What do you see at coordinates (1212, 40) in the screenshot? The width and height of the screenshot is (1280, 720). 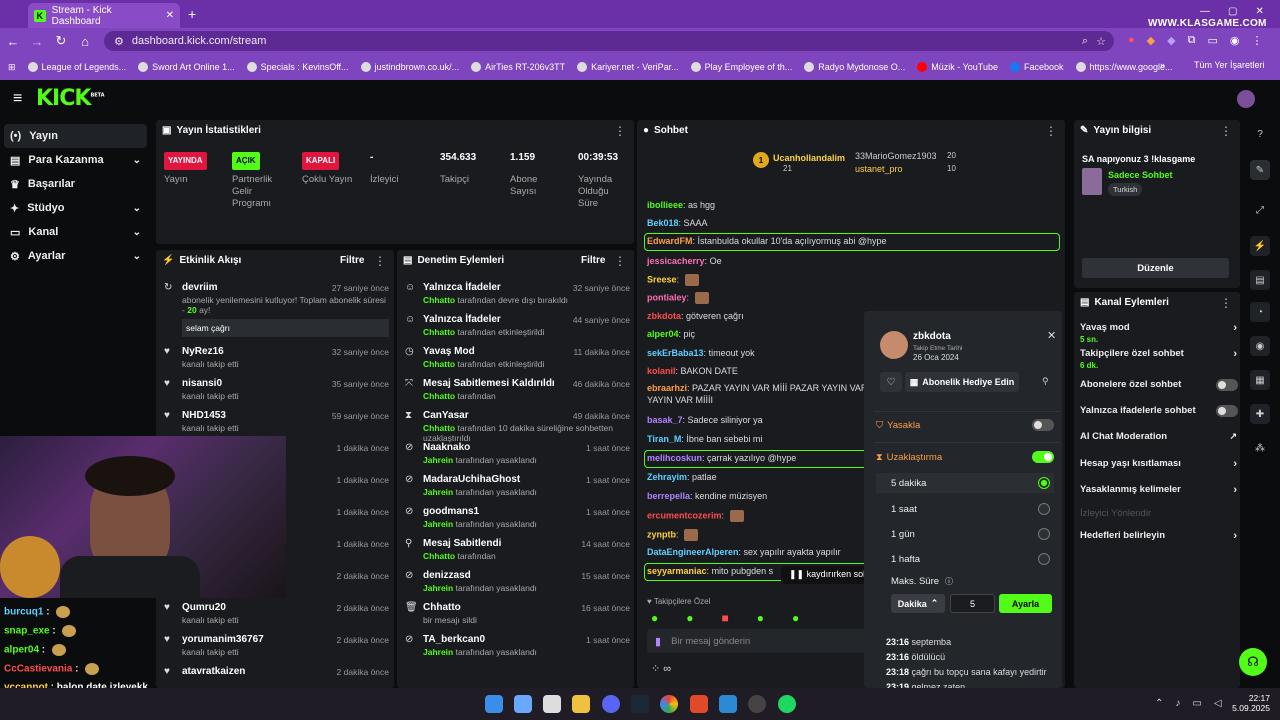 I see `sidepanel-icon: ▭` at bounding box center [1212, 40].